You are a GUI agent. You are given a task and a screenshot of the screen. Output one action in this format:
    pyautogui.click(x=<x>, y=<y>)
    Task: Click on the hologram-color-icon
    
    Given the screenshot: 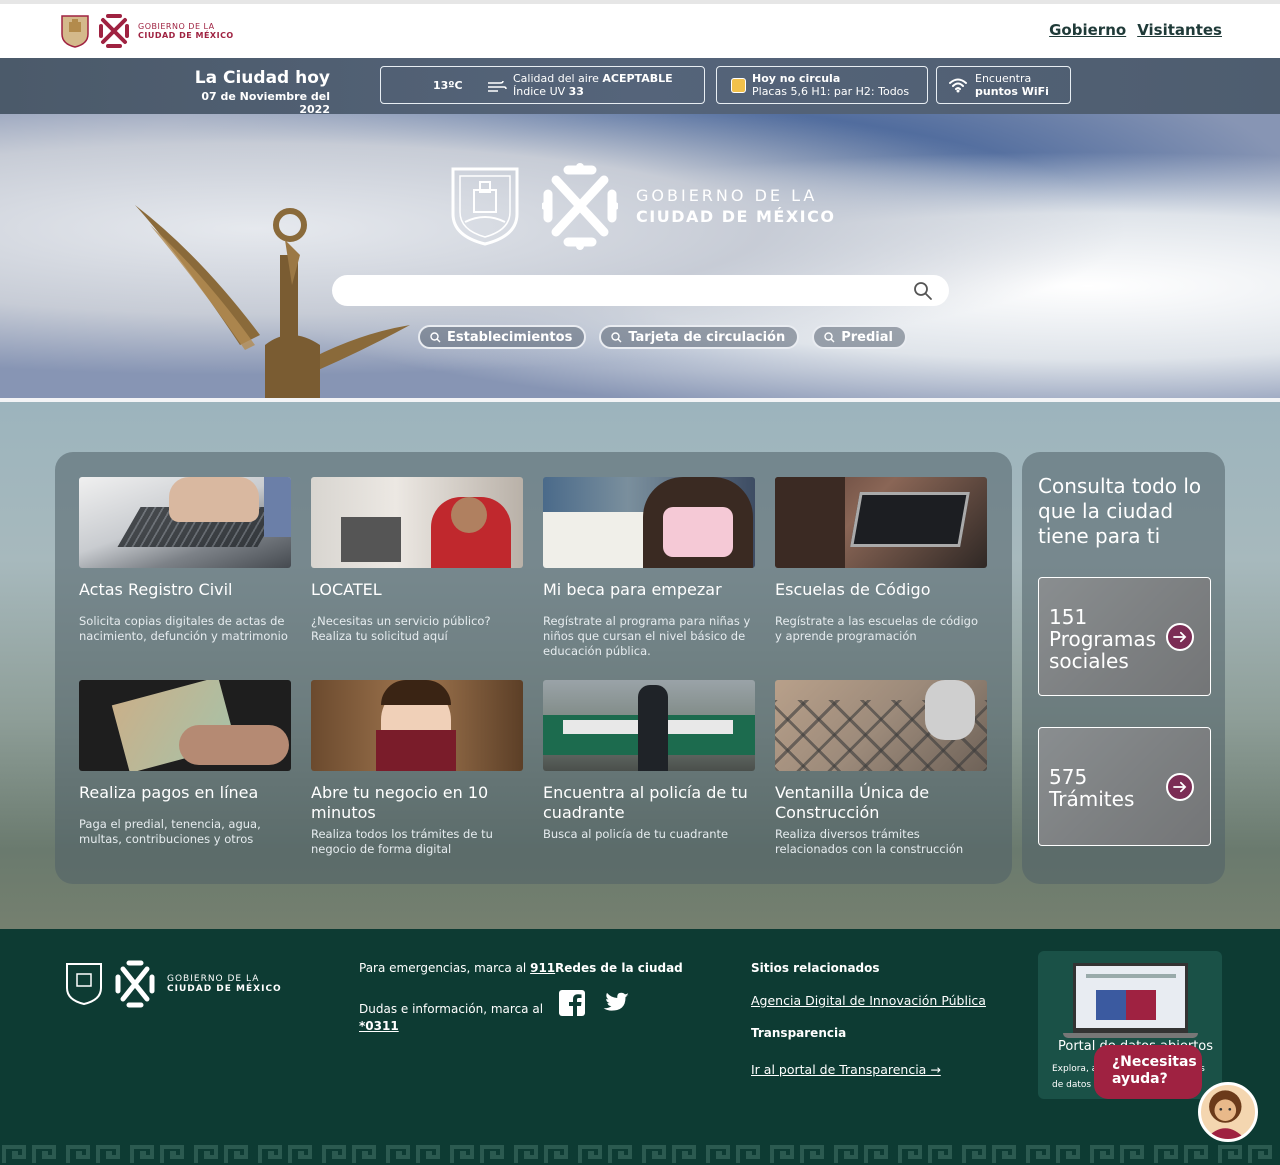 What is the action you would take?
    pyautogui.click(x=738, y=85)
    